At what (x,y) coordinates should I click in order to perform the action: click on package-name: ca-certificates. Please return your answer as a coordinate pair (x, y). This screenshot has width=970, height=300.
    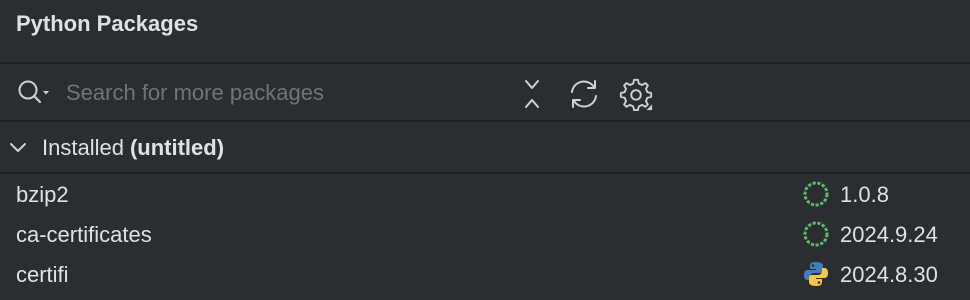
    Looking at the image, I should click on (84, 234).